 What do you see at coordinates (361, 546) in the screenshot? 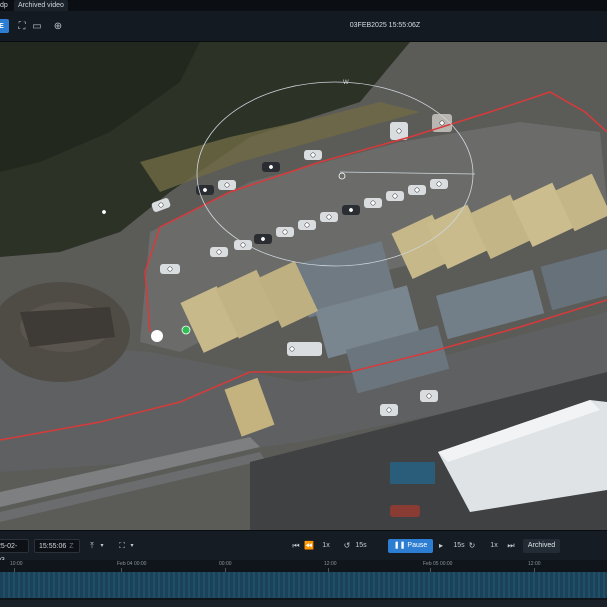
I see `back-15s-button: 15s` at bounding box center [361, 546].